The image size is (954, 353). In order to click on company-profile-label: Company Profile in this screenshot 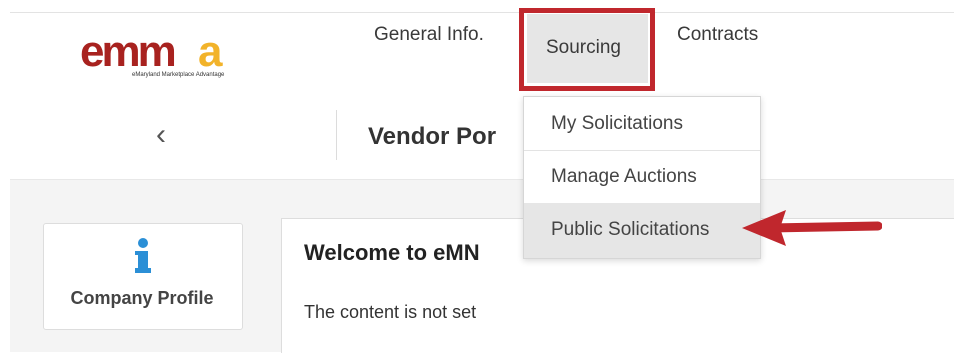, I will do `click(142, 298)`.